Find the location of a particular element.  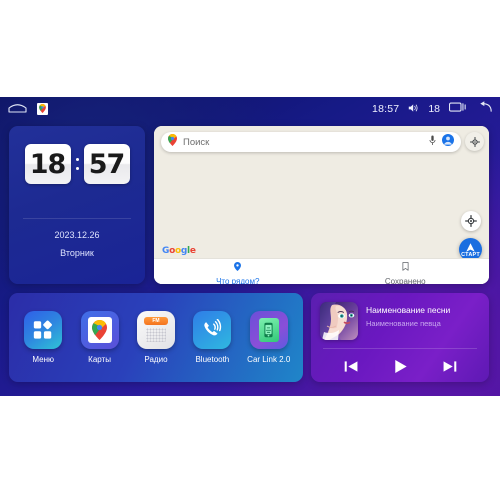

app-radio: FM Радио is located at coordinates (156, 337).